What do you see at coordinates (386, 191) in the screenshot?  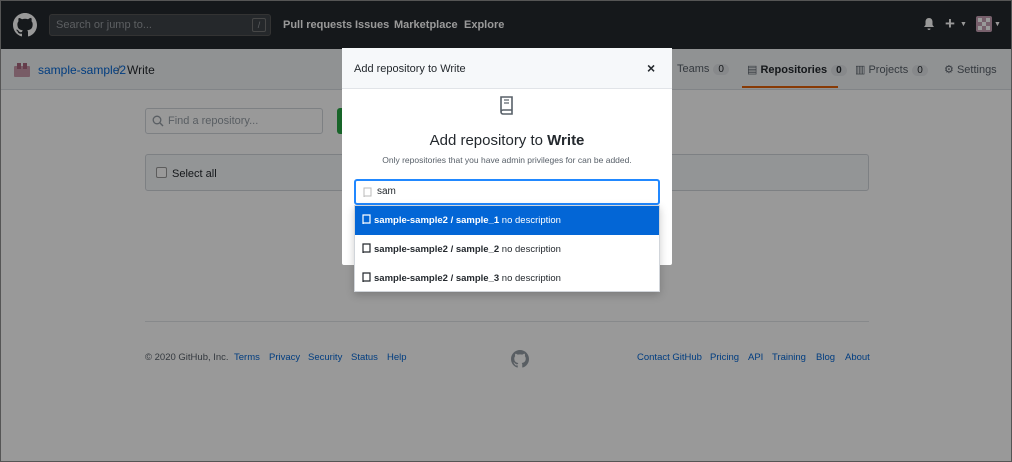 I see `repository-search-value: sam` at bounding box center [386, 191].